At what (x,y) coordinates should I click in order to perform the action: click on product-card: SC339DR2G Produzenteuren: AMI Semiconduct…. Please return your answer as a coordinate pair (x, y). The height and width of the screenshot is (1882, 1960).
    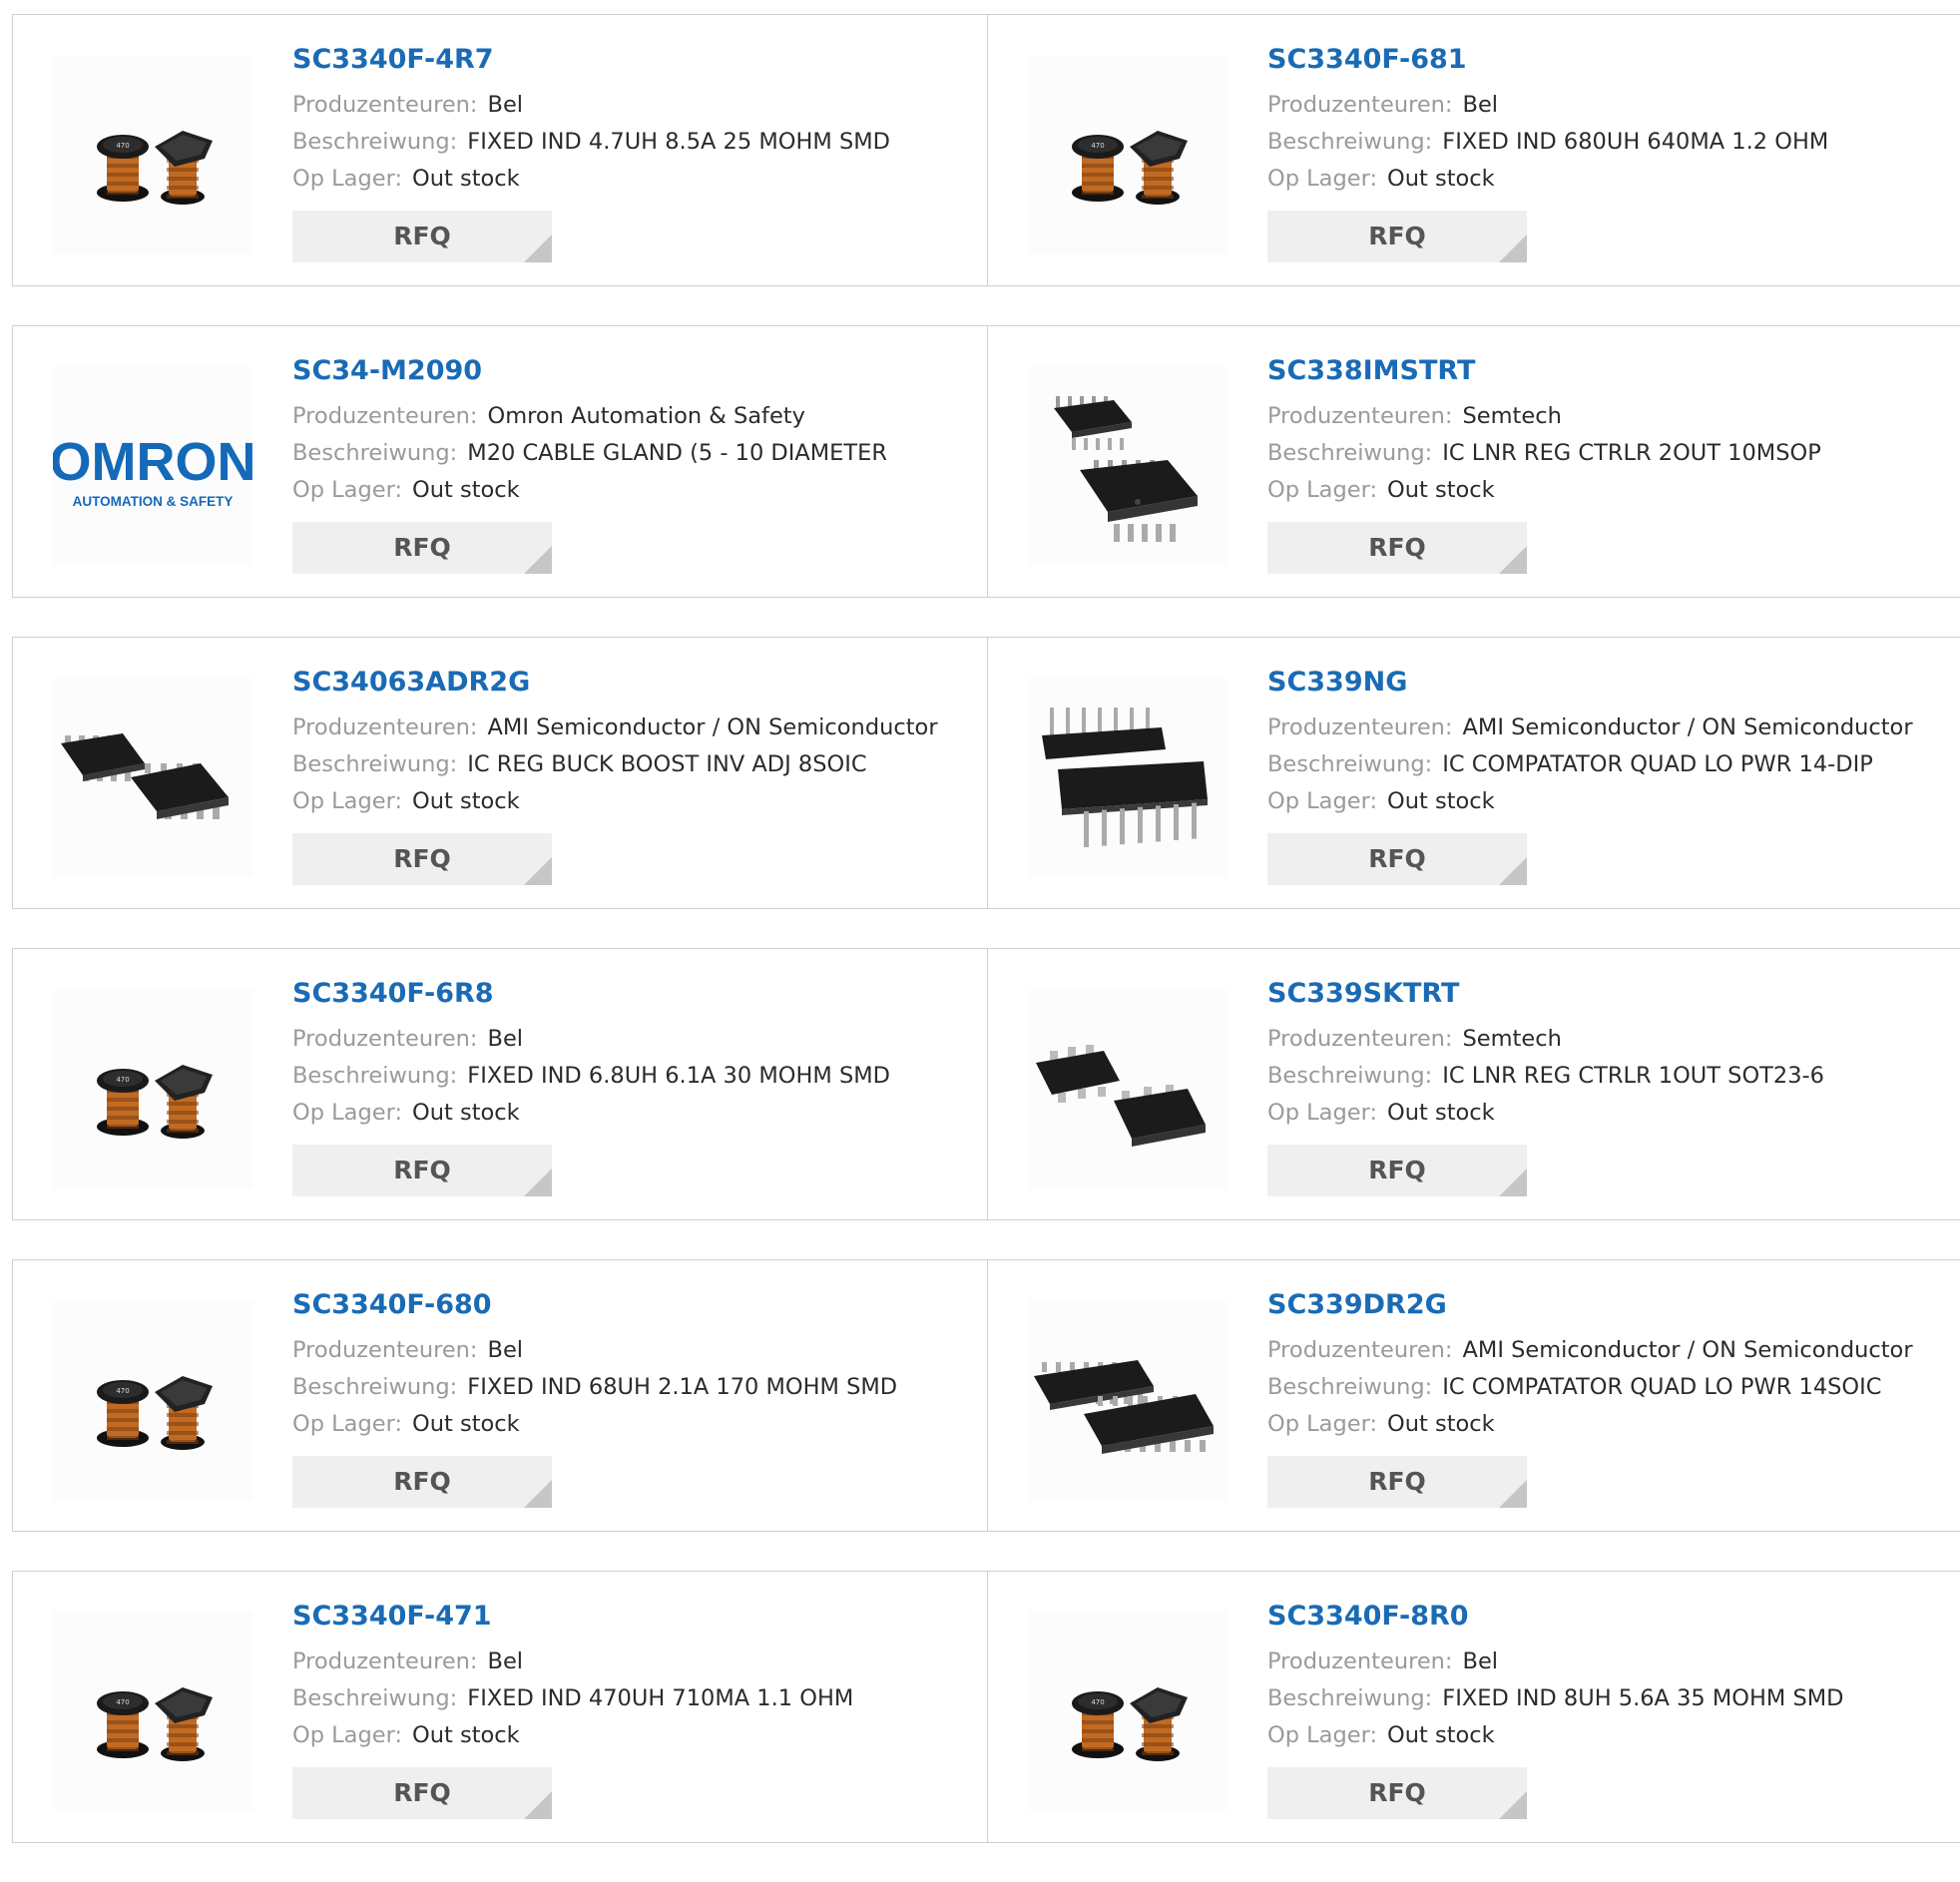
    Looking at the image, I should click on (1473, 1395).